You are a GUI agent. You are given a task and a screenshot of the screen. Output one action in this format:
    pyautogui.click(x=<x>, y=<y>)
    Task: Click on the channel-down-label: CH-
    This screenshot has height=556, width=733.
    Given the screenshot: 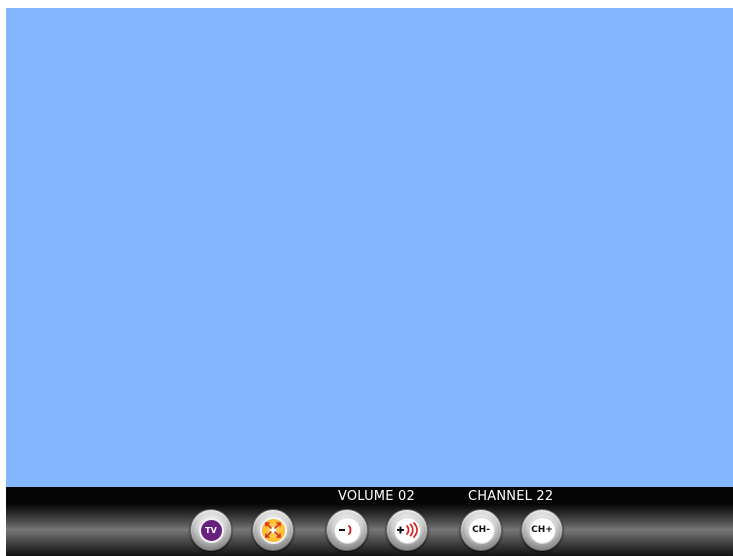 What is the action you would take?
    pyautogui.click(x=481, y=529)
    